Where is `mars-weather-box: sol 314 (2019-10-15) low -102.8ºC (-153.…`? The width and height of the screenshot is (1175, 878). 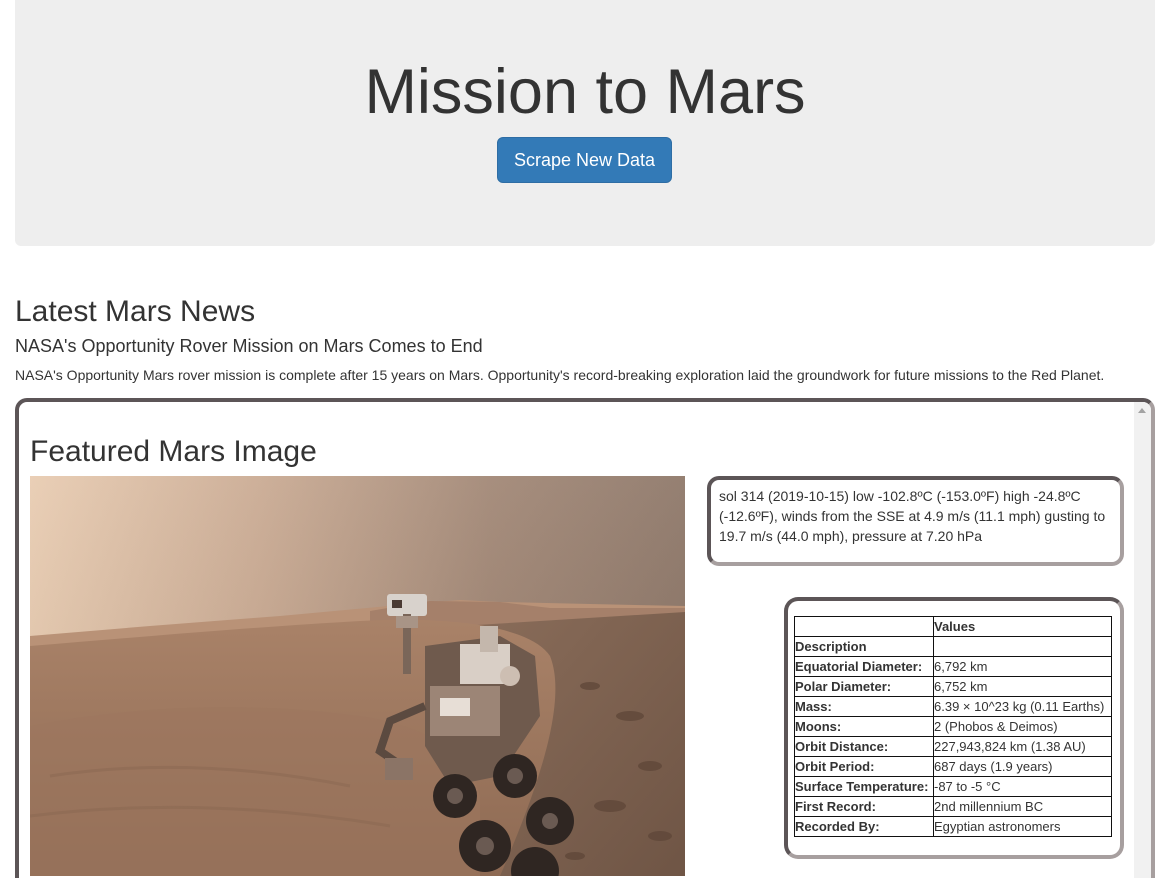
mars-weather-box: sol 314 (2019-10-15) low -102.8ºC (-153.… is located at coordinates (915, 521).